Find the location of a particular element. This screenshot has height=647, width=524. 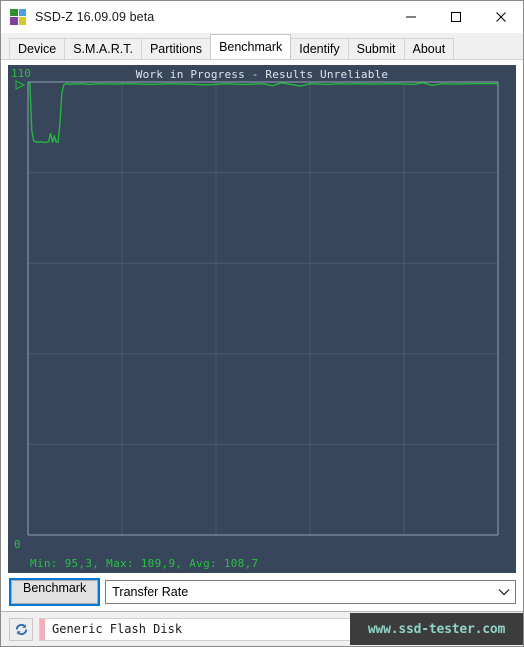

tab-submit: Submit is located at coordinates (376, 48).